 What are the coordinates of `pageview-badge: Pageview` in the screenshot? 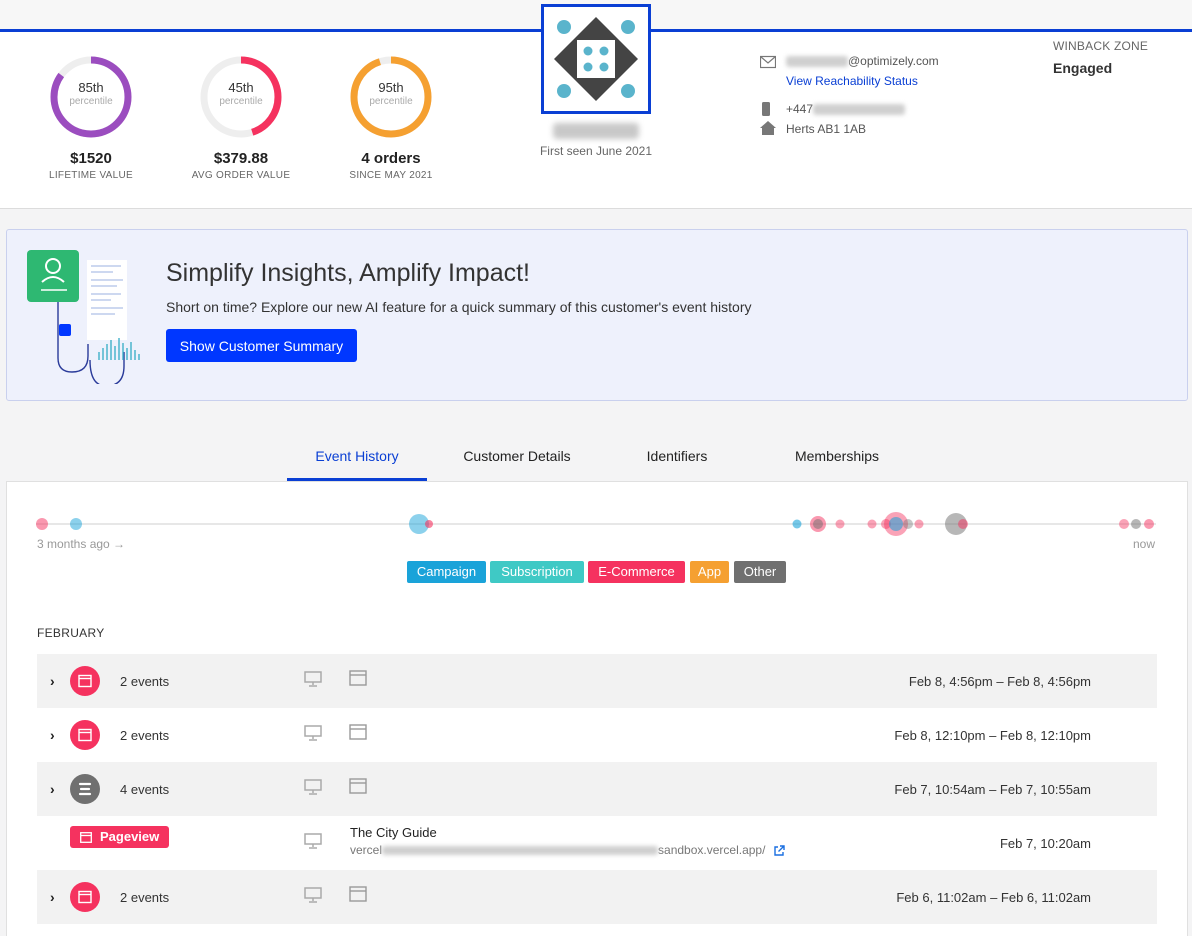 It's located at (119, 837).